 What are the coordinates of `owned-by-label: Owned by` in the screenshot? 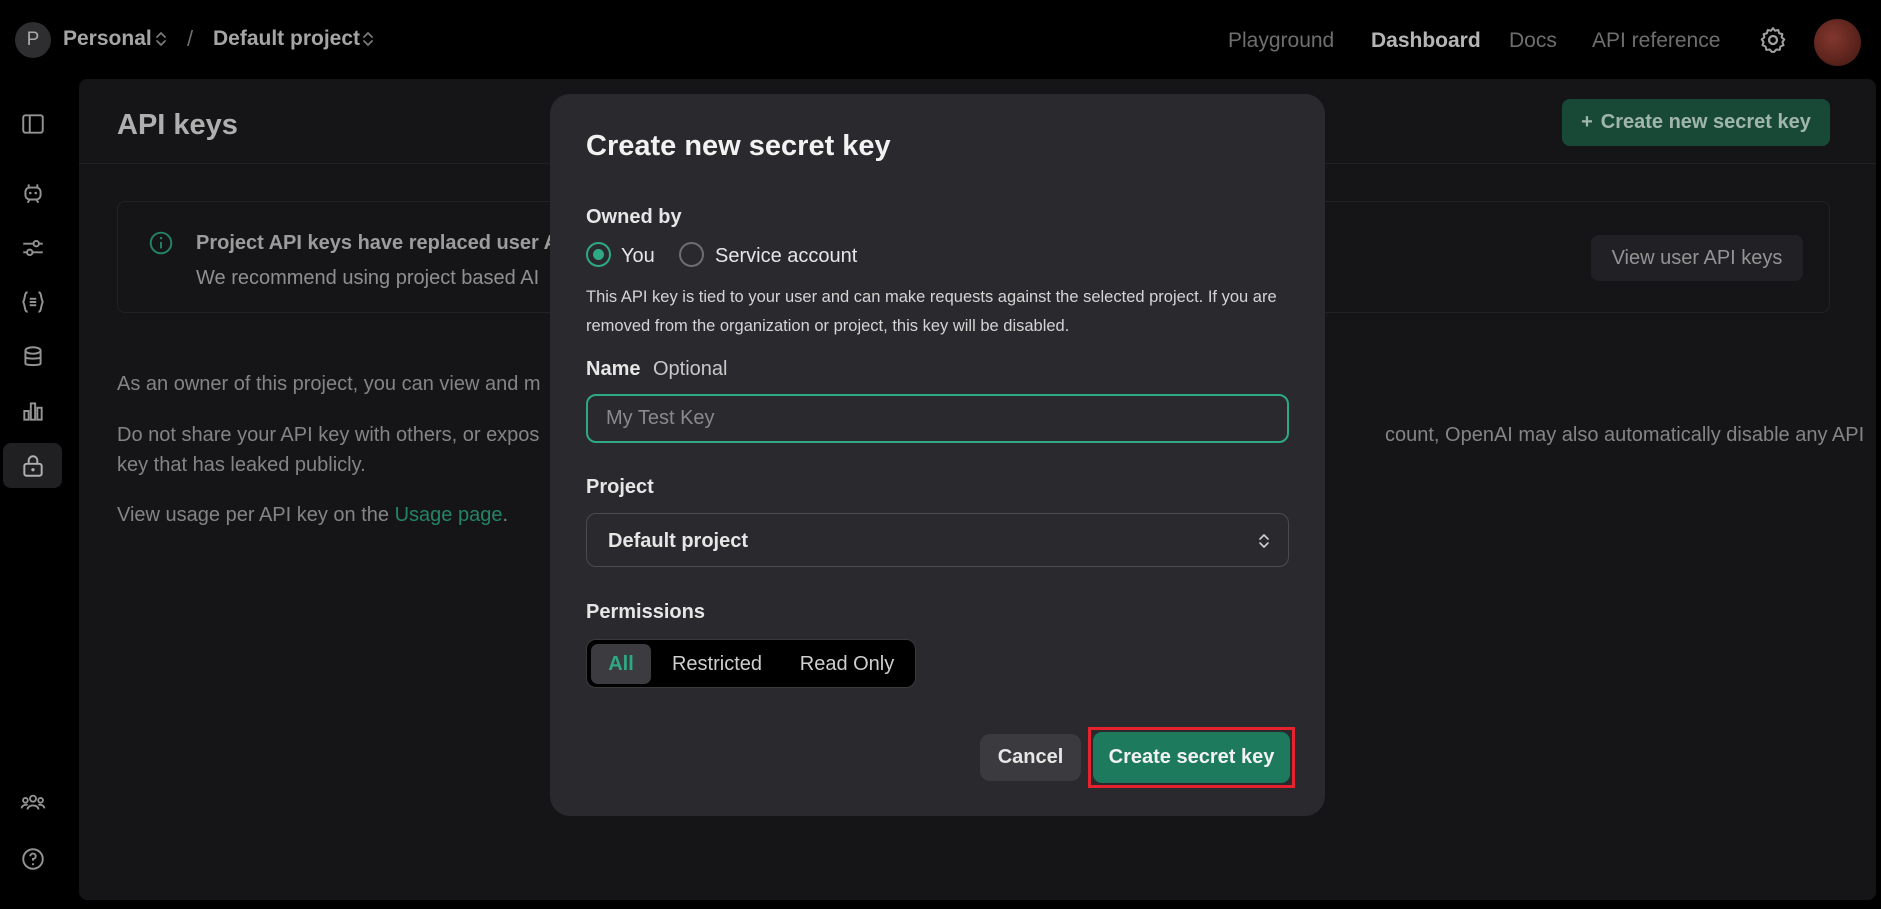 It's located at (634, 217).